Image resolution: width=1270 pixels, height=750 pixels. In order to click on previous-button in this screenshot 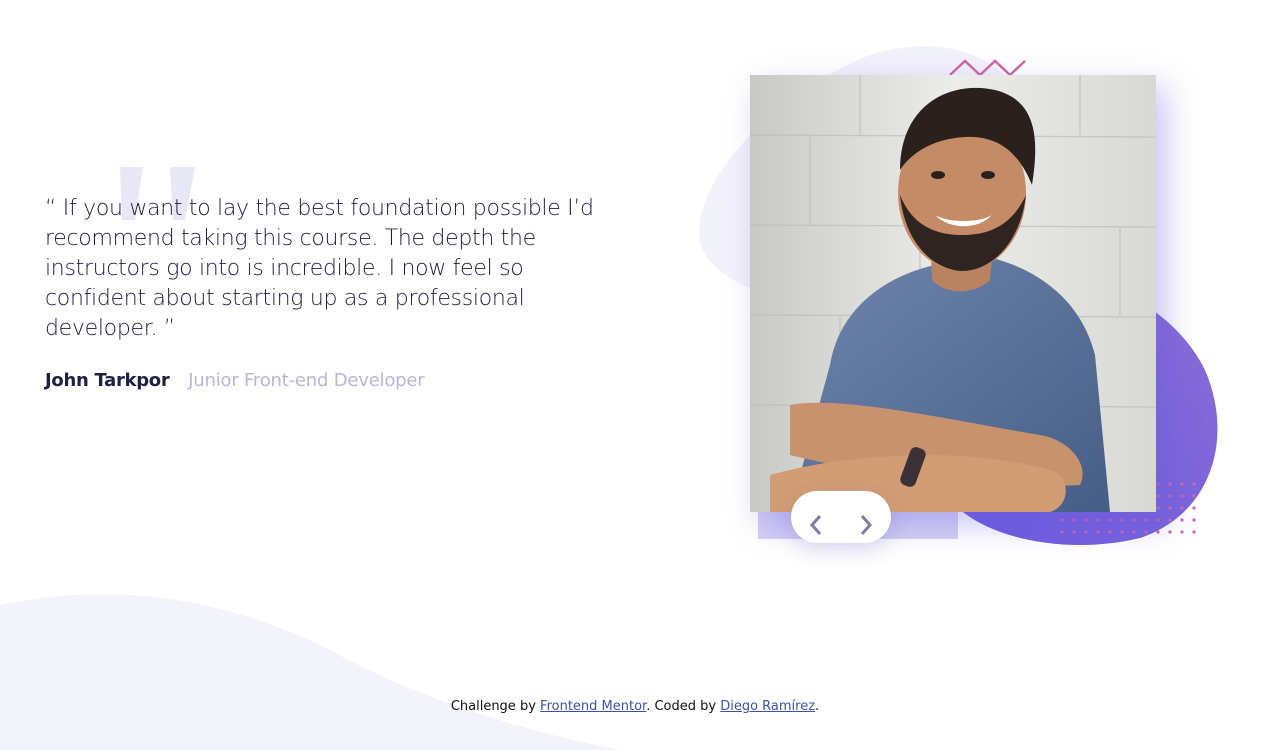, I will do `click(816, 517)`.